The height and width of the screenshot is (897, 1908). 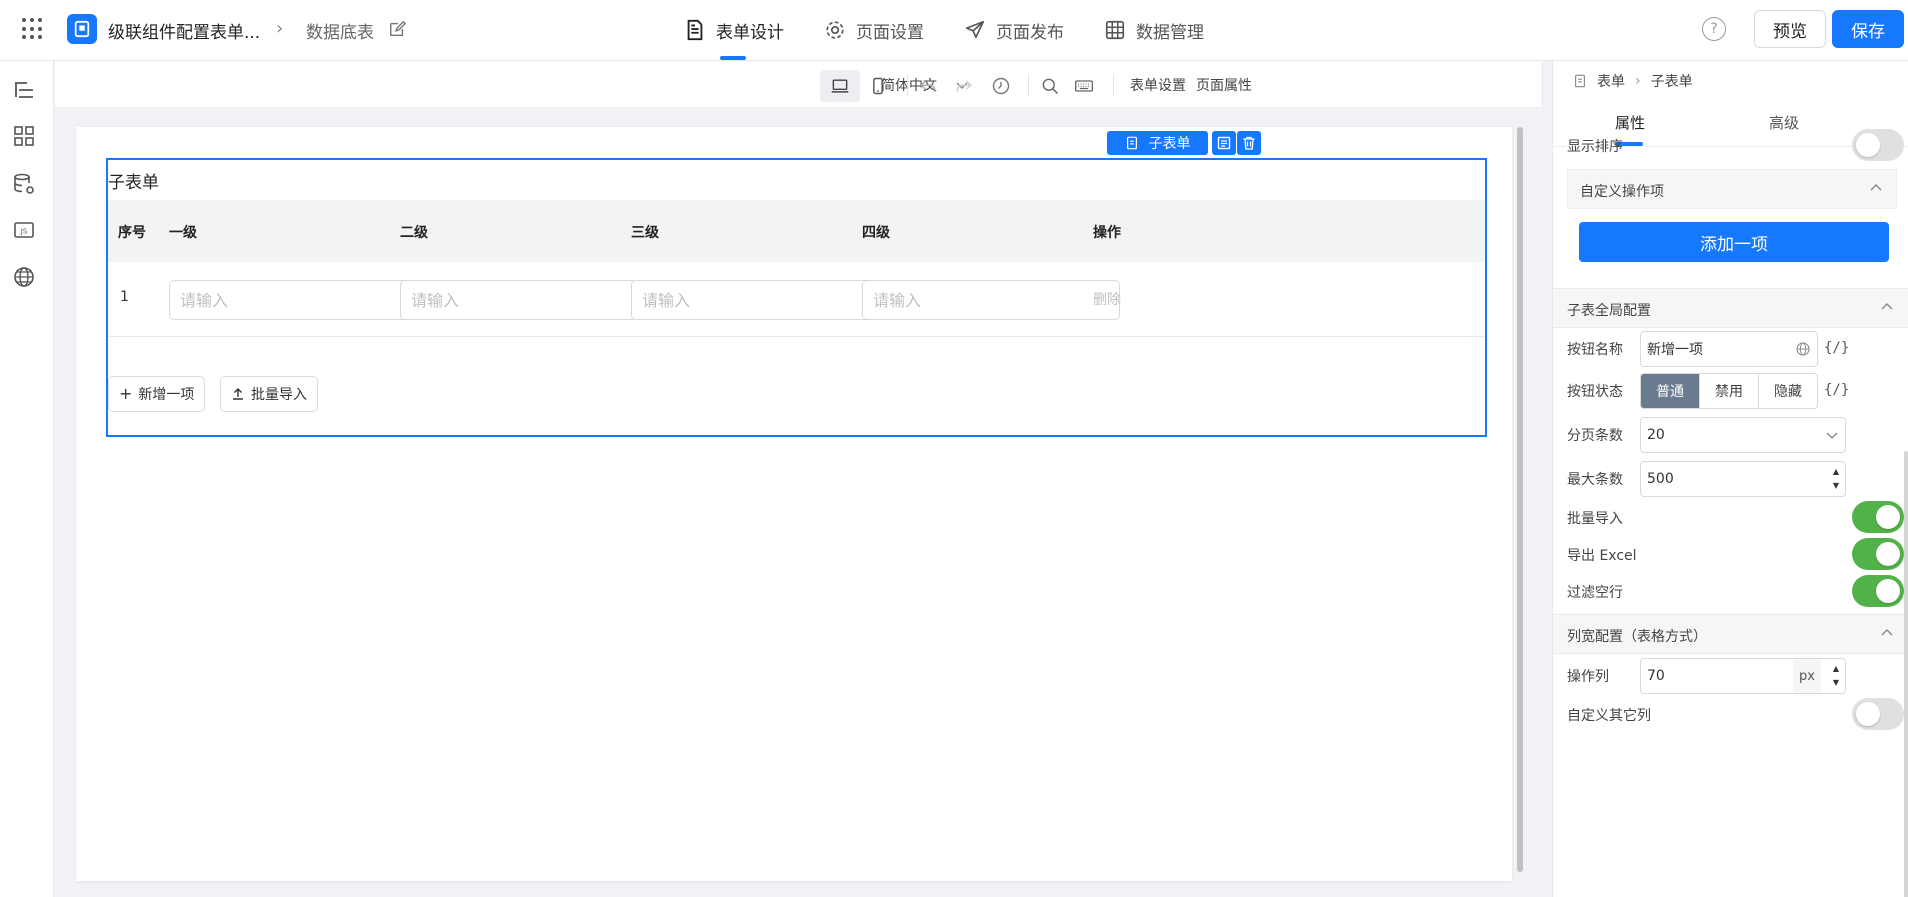 I want to click on help-icon: ?, so click(x=1714, y=29).